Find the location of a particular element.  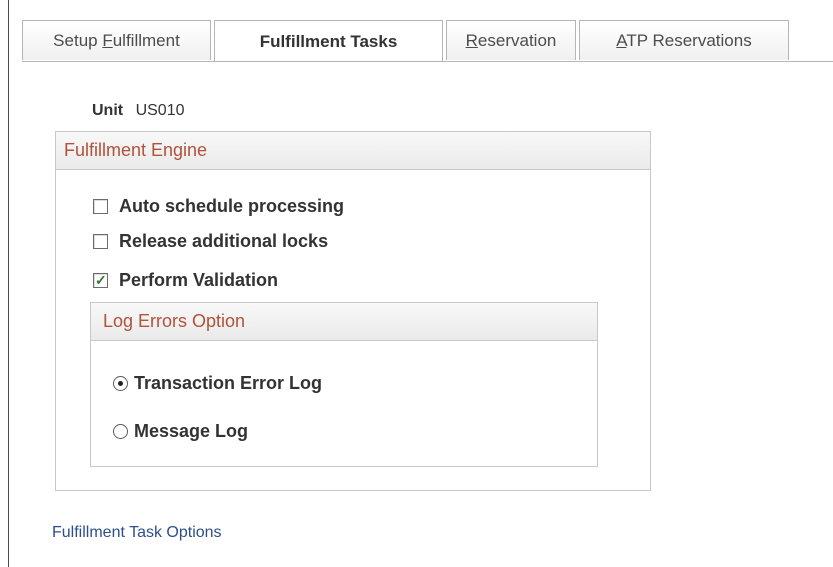

tab-setup-fulfillment: Setup Fulfillment is located at coordinates (116, 40).